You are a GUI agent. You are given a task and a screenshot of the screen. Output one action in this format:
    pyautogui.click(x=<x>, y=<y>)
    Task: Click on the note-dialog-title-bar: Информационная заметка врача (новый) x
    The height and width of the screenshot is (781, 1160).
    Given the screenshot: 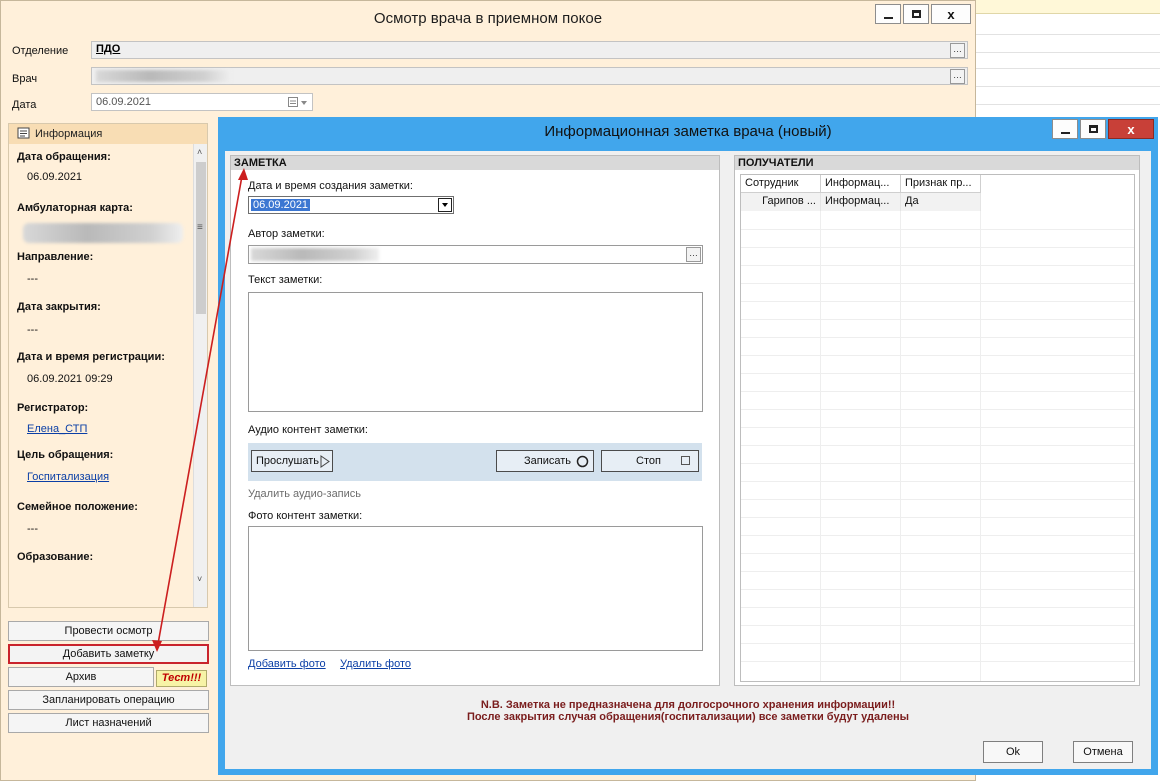 What is the action you would take?
    pyautogui.click(x=688, y=134)
    